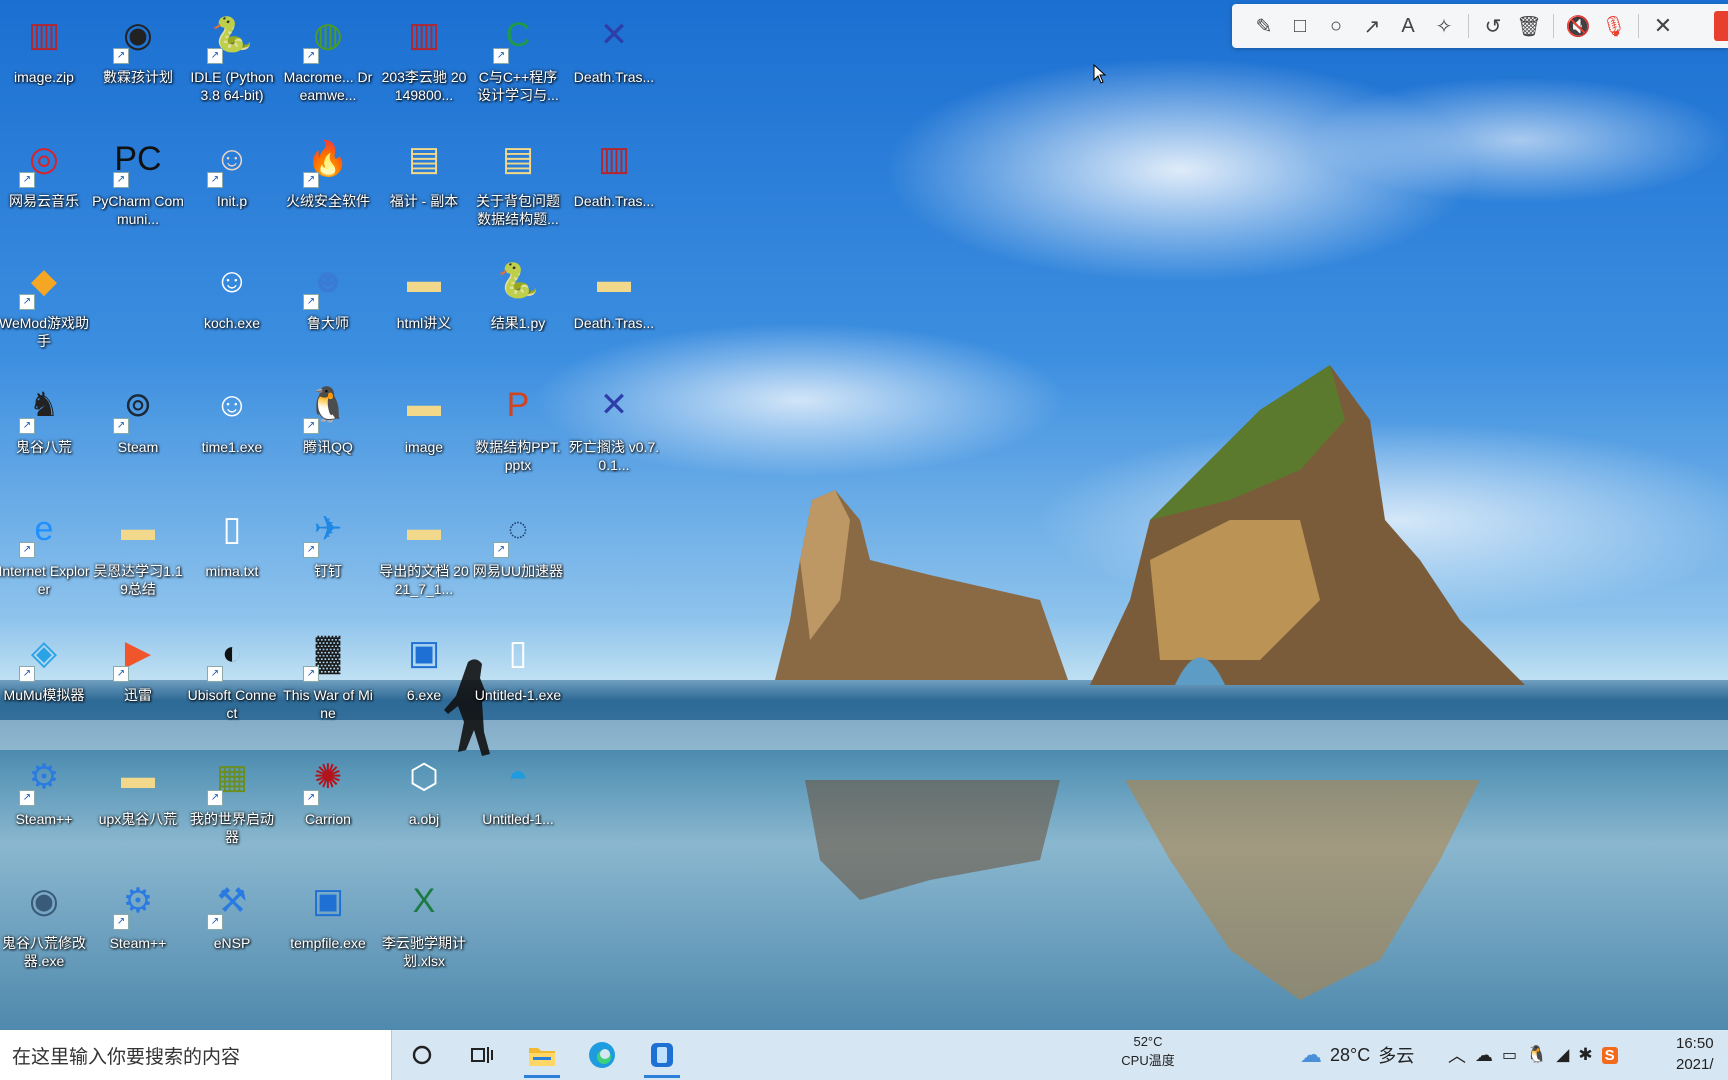 The image size is (1728, 1080). Describe the element at coordinates (328, 186) in the screenshot. I see `desktop-icon: 🔥 ↗ 火绒安全软件` at that location.